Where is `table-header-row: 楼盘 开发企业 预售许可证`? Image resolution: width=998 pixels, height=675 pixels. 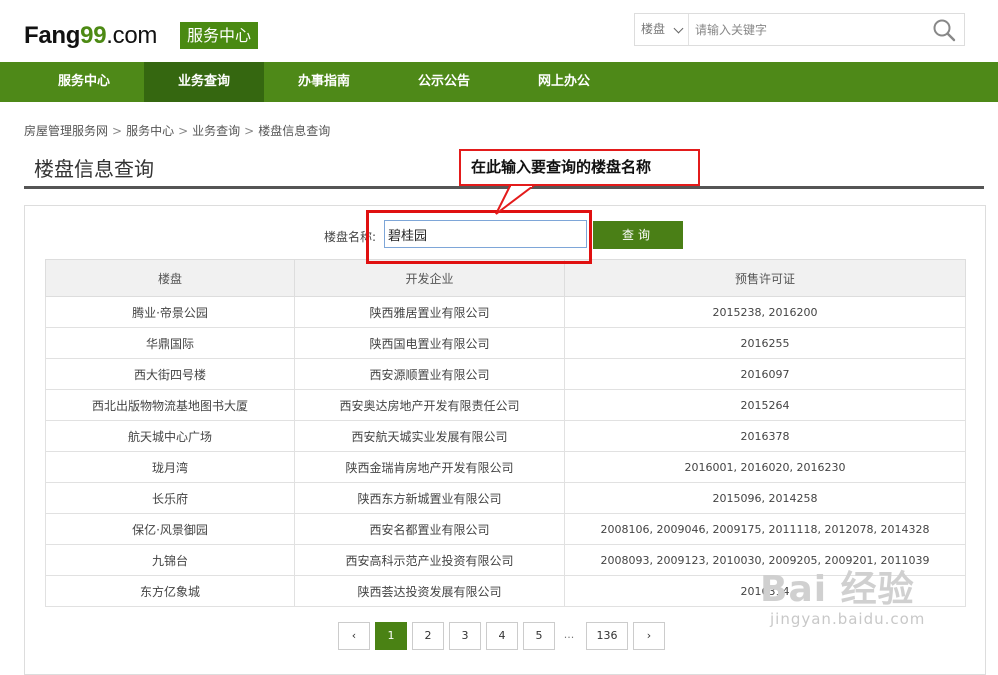
table-header-row: 楼盘 开发企业 预售许可证 is located at coordinates (505, 278).